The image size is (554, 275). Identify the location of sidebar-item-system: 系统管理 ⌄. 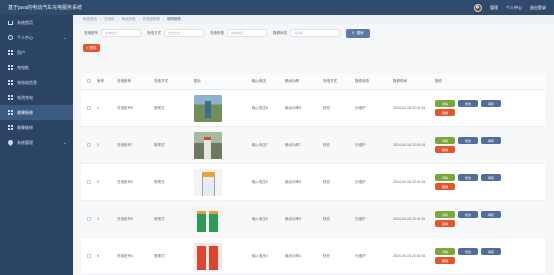
(36, 142).